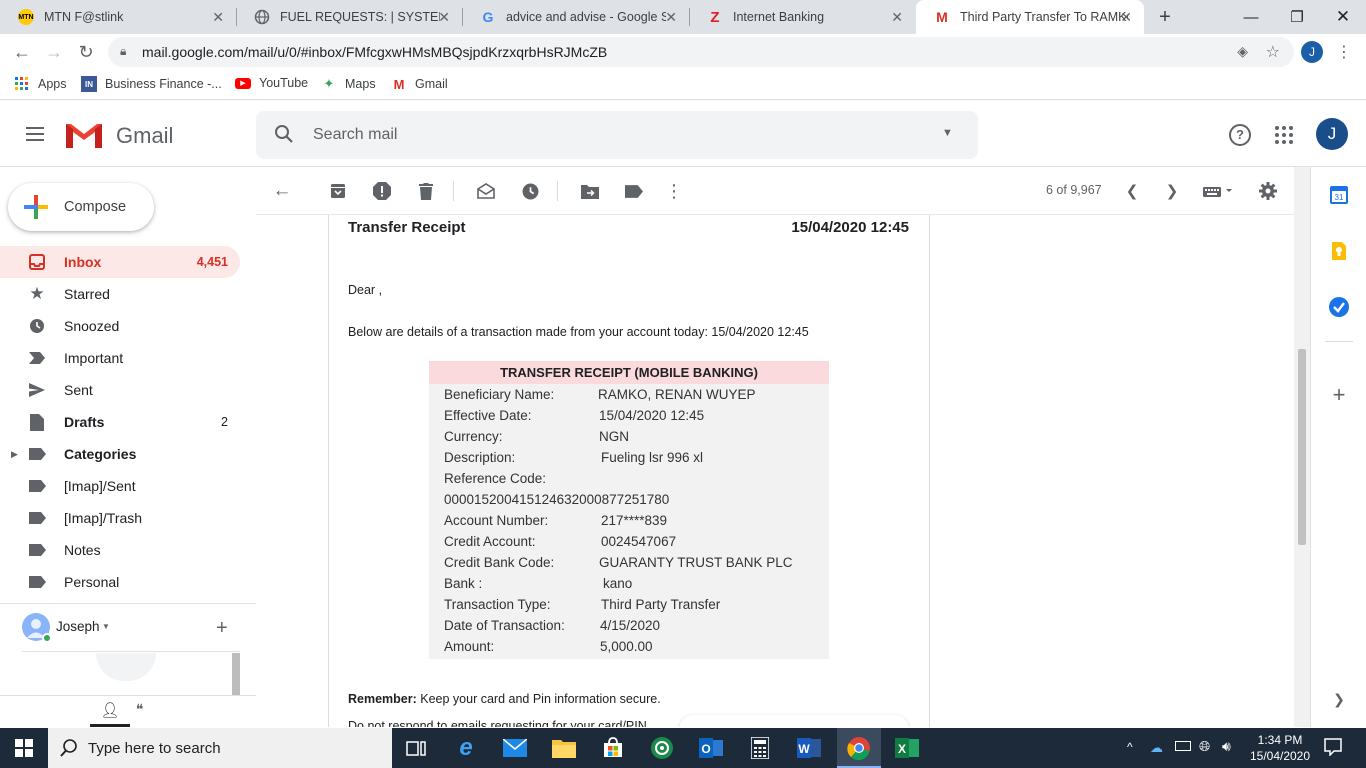 This screenshot has height=768, width=1366. What do you see at coordinates (24, 748) in the screenshot?
I see `windows-start-icon` at bounding box center [24, 748].